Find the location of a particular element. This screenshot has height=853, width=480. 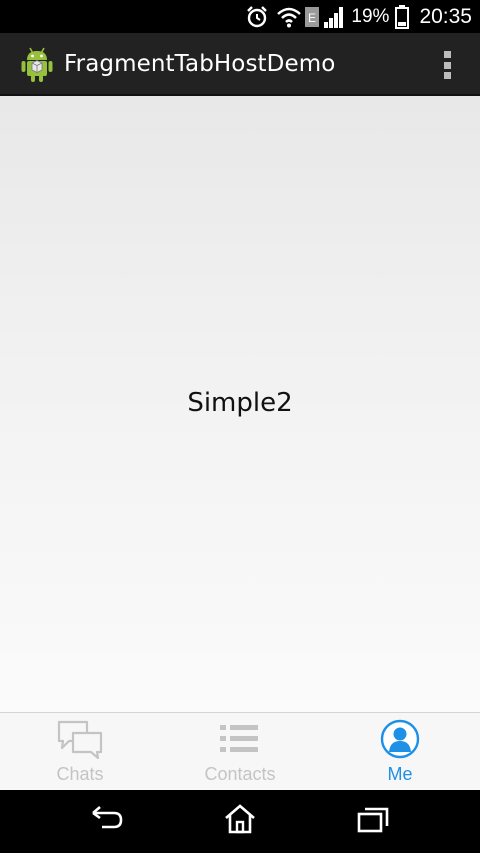

action-bar: FragmentTabHostDemo is located at coordinates (240, 64).